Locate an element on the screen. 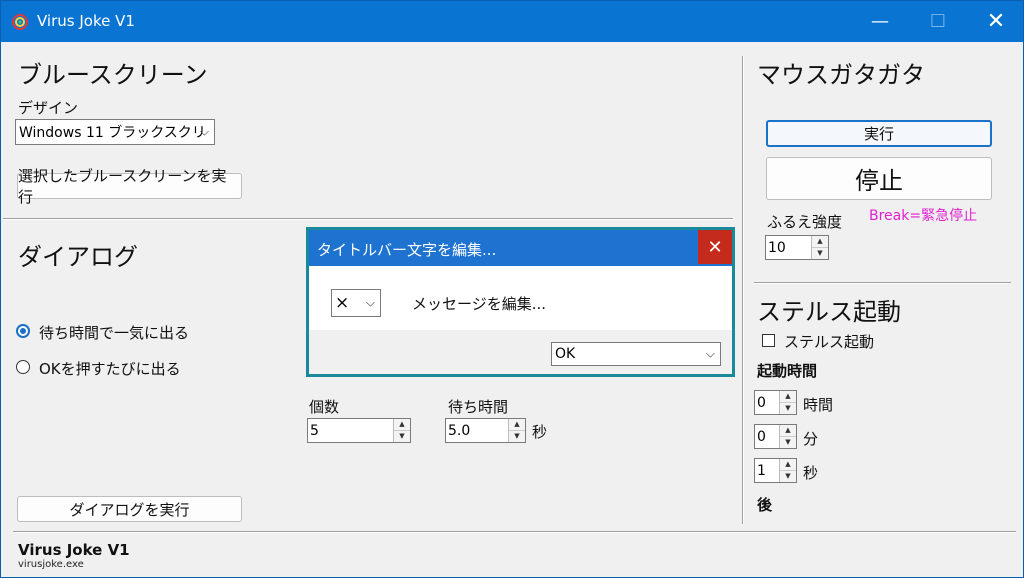  dialog-preview-body: タイトルバー文字を編集... ✕ × ⌵ メッセージを編集... OK ⌵ is located at coordinates (520, 302).